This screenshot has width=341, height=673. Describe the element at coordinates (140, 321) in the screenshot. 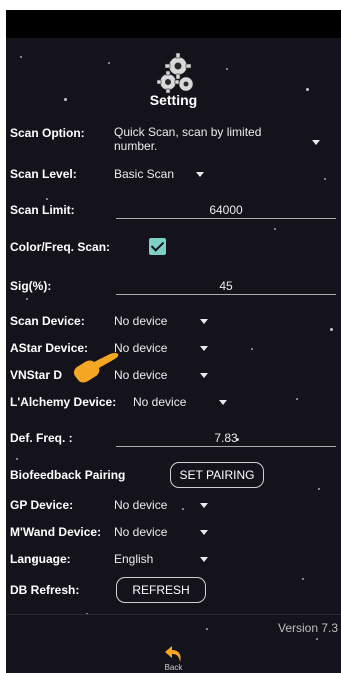

I see `scan-device-dropdown: No device` at that location.